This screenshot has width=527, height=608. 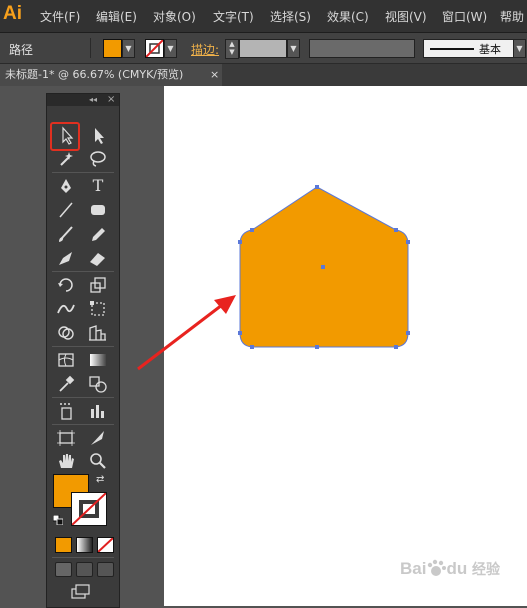 I want to click on zoom-tool, so click(x=98, y=461).